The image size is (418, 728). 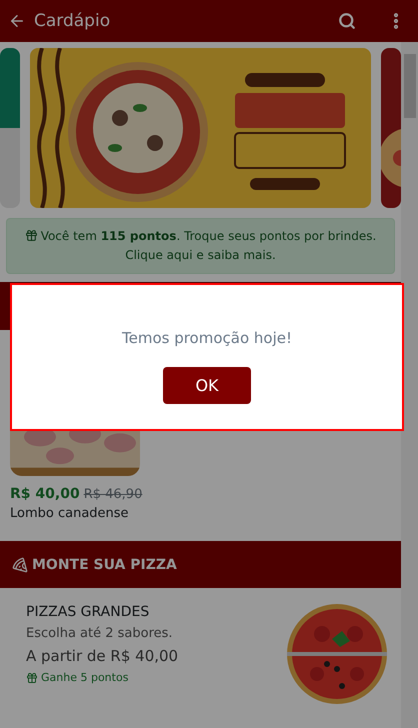 I want to click on search-icon, so click(x=347, y=21).